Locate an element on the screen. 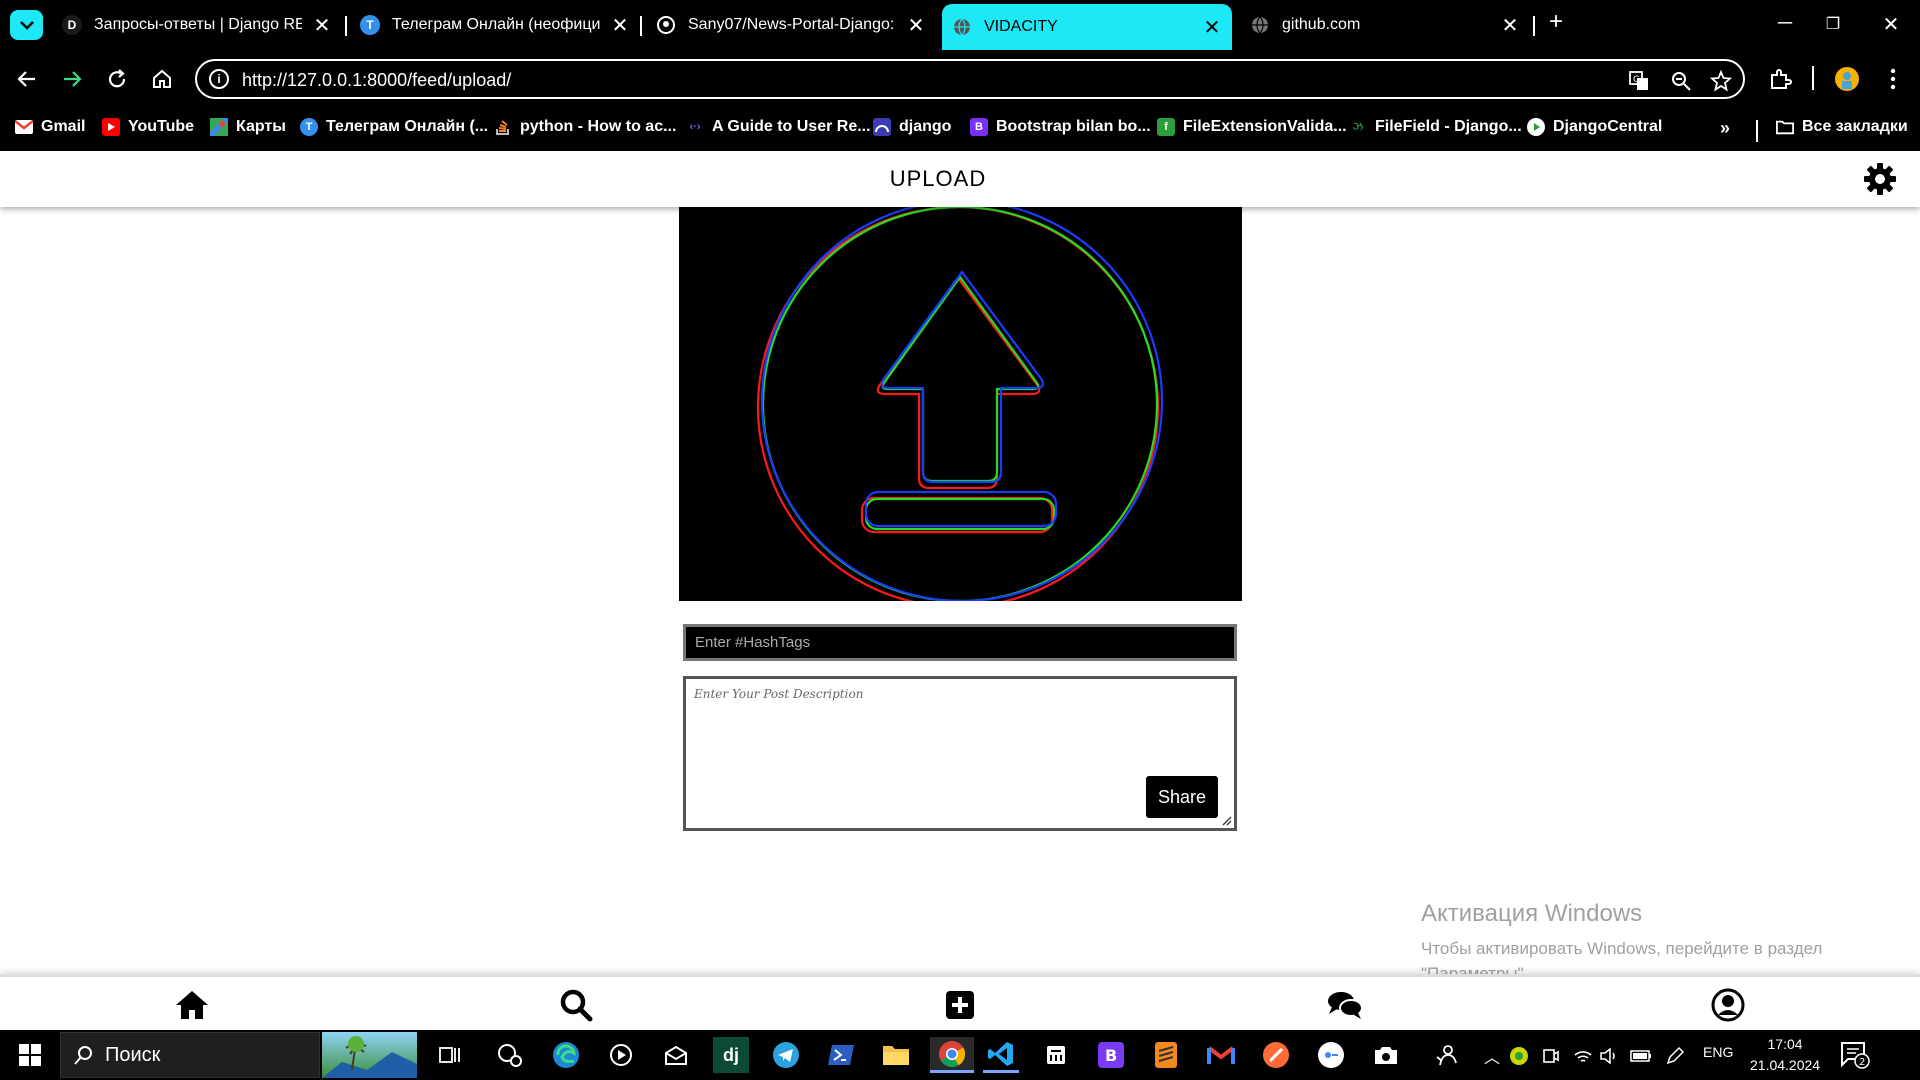  bookmark-gmail: Gmail is located at coordinates (50, 127).